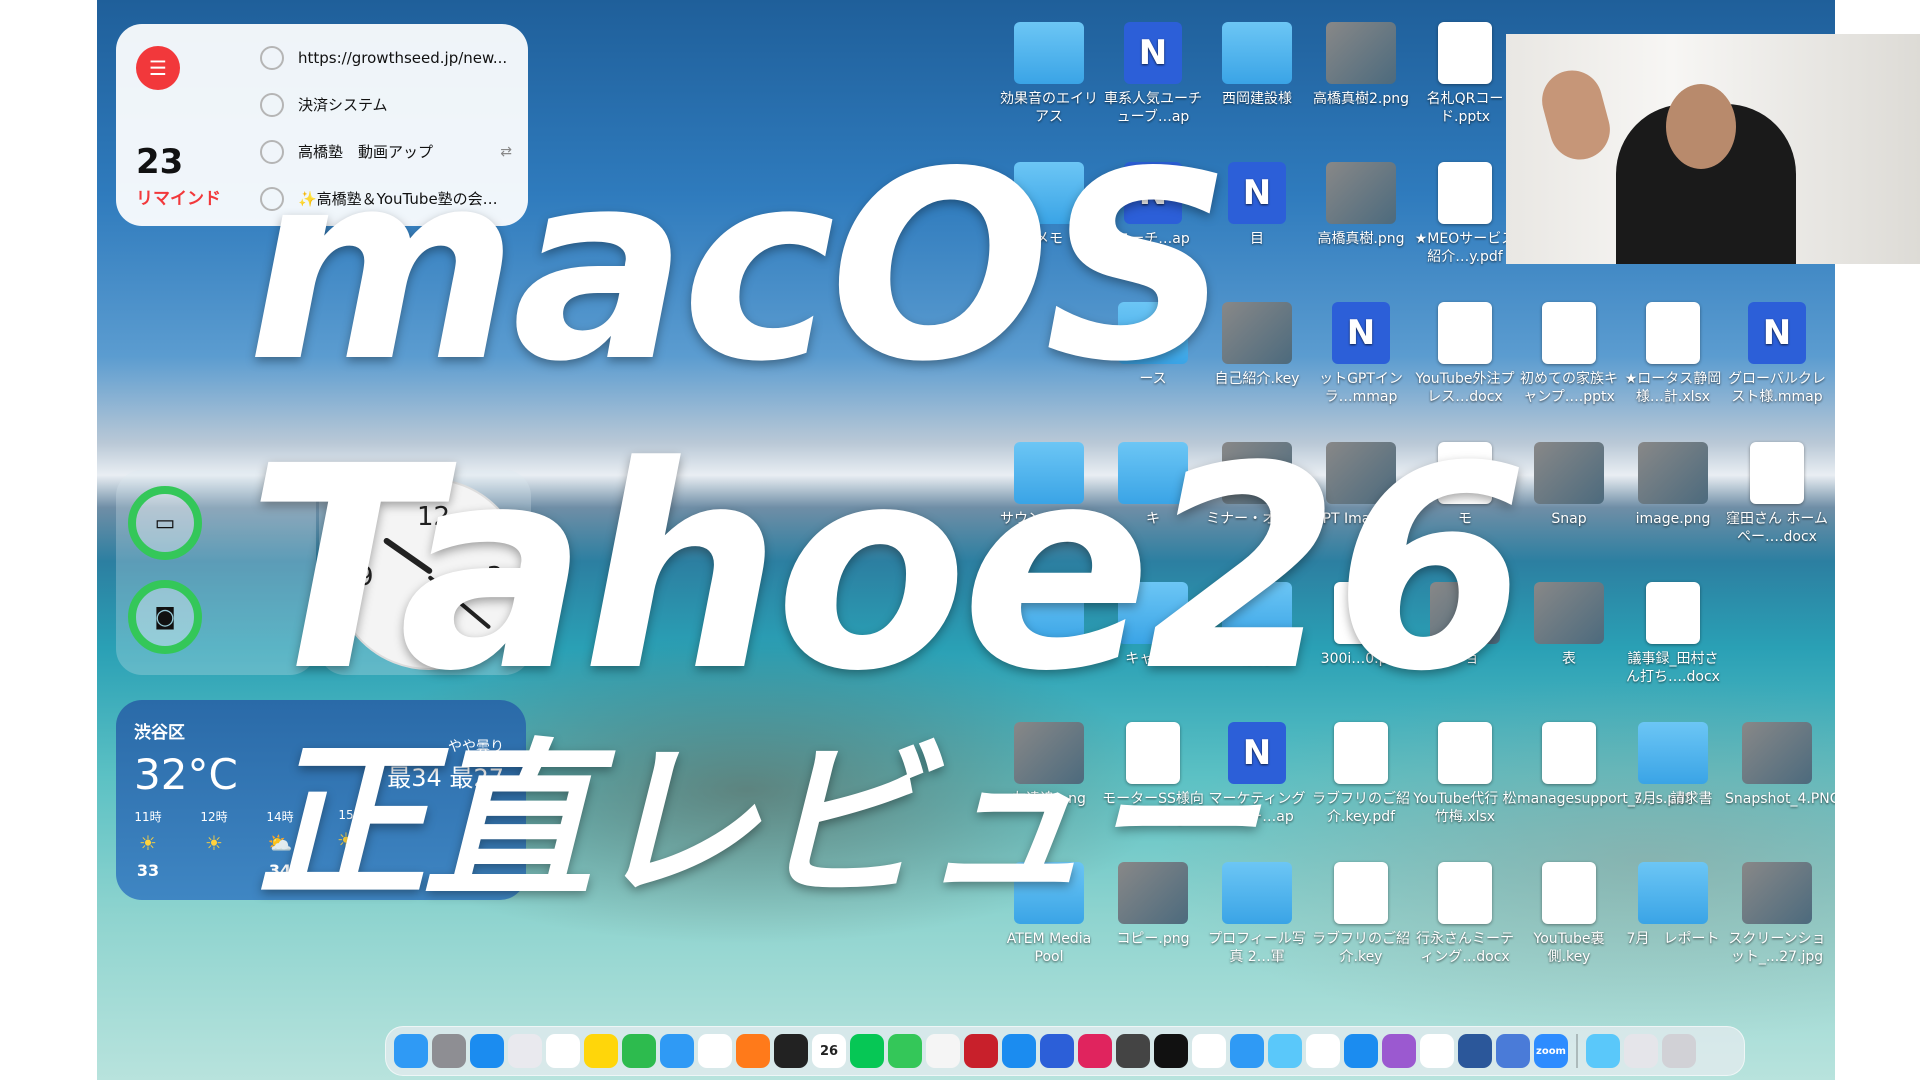 This screenshot has width=1920, height=1080. I want to click on messages-icon, so click(905, 1051).